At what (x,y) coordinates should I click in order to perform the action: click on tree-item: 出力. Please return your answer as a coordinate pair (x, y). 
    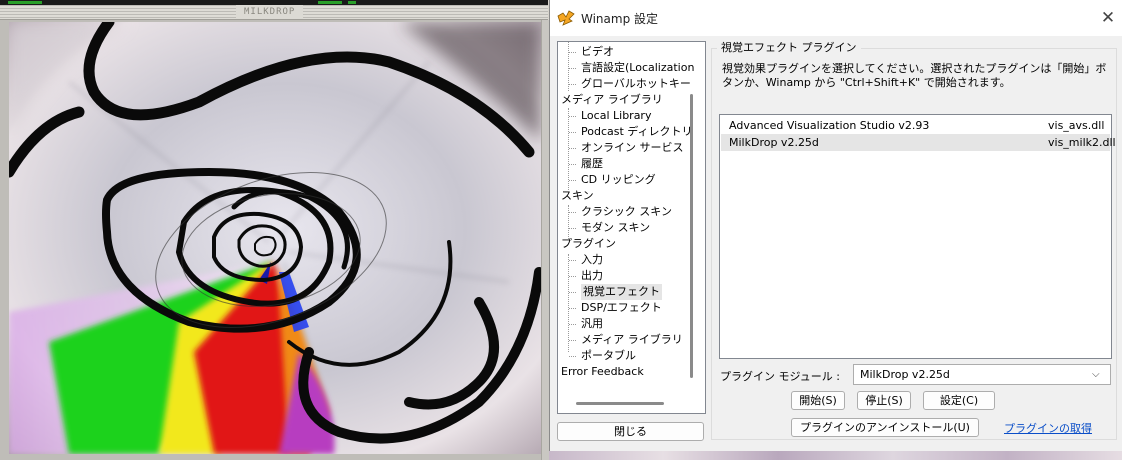
    Looking at the image, I should click on (592, 276).